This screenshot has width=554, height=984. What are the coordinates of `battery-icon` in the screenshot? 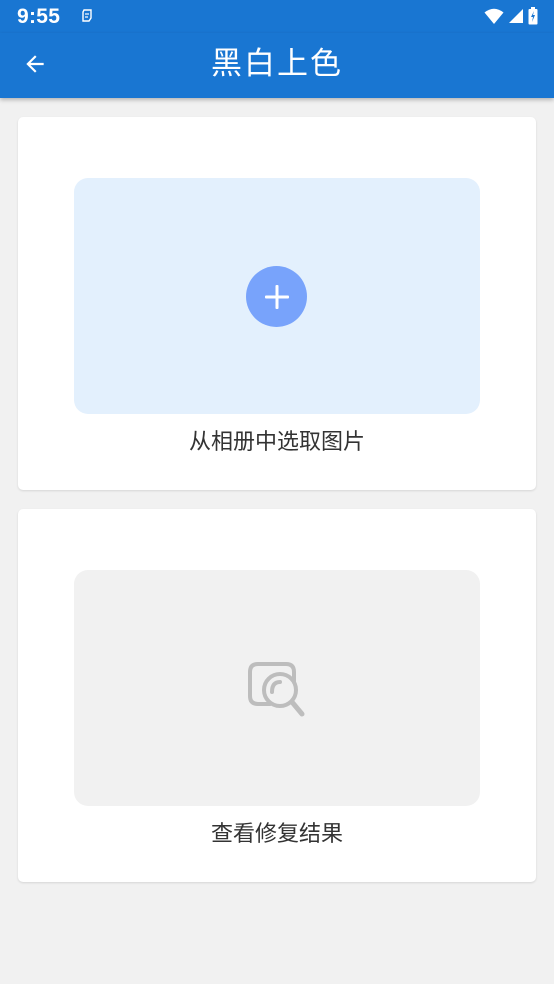 It's located at (533, 16).